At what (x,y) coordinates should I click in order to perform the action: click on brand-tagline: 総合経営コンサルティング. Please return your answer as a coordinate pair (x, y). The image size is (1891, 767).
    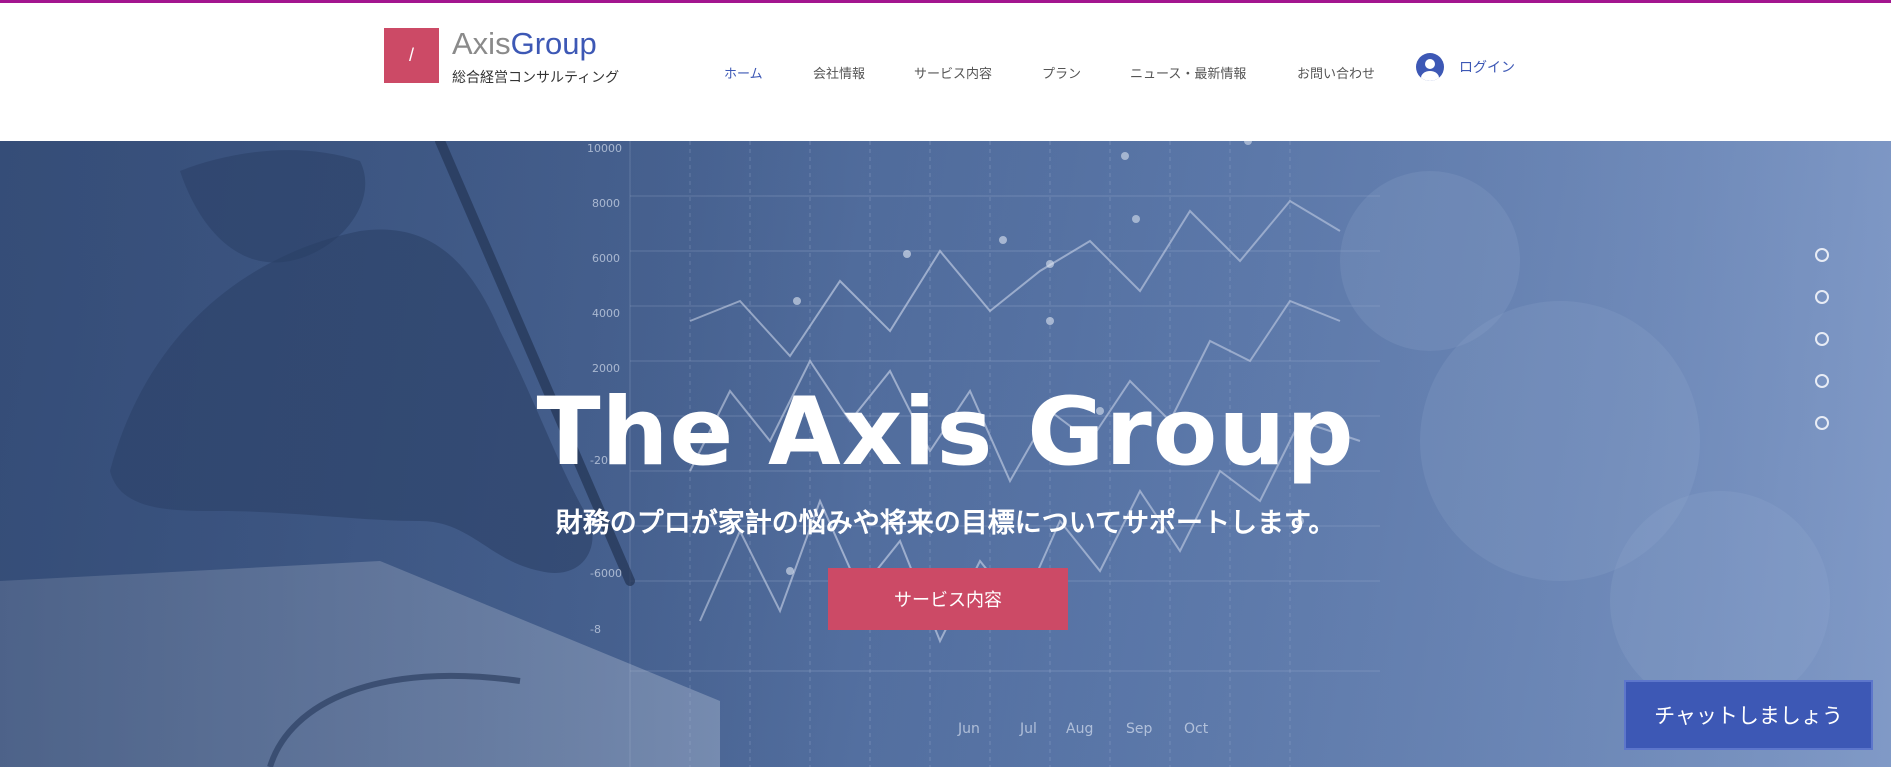
    Looking at the image, I should click on (536, 78).